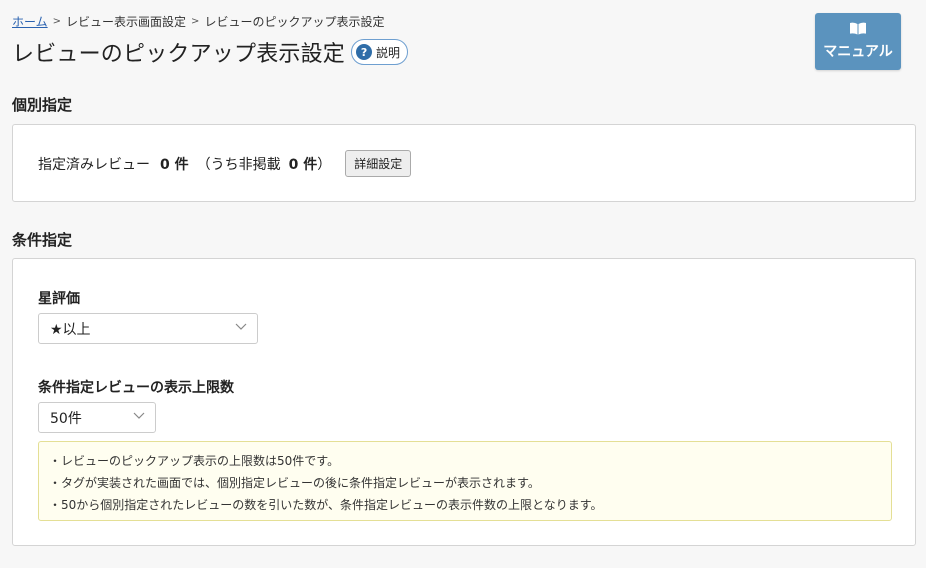 This screenshot has height=568, width=926. Describe the element at coordinates (59, 299) in the screenshot. I see `rating-label: 星評価` at that location.